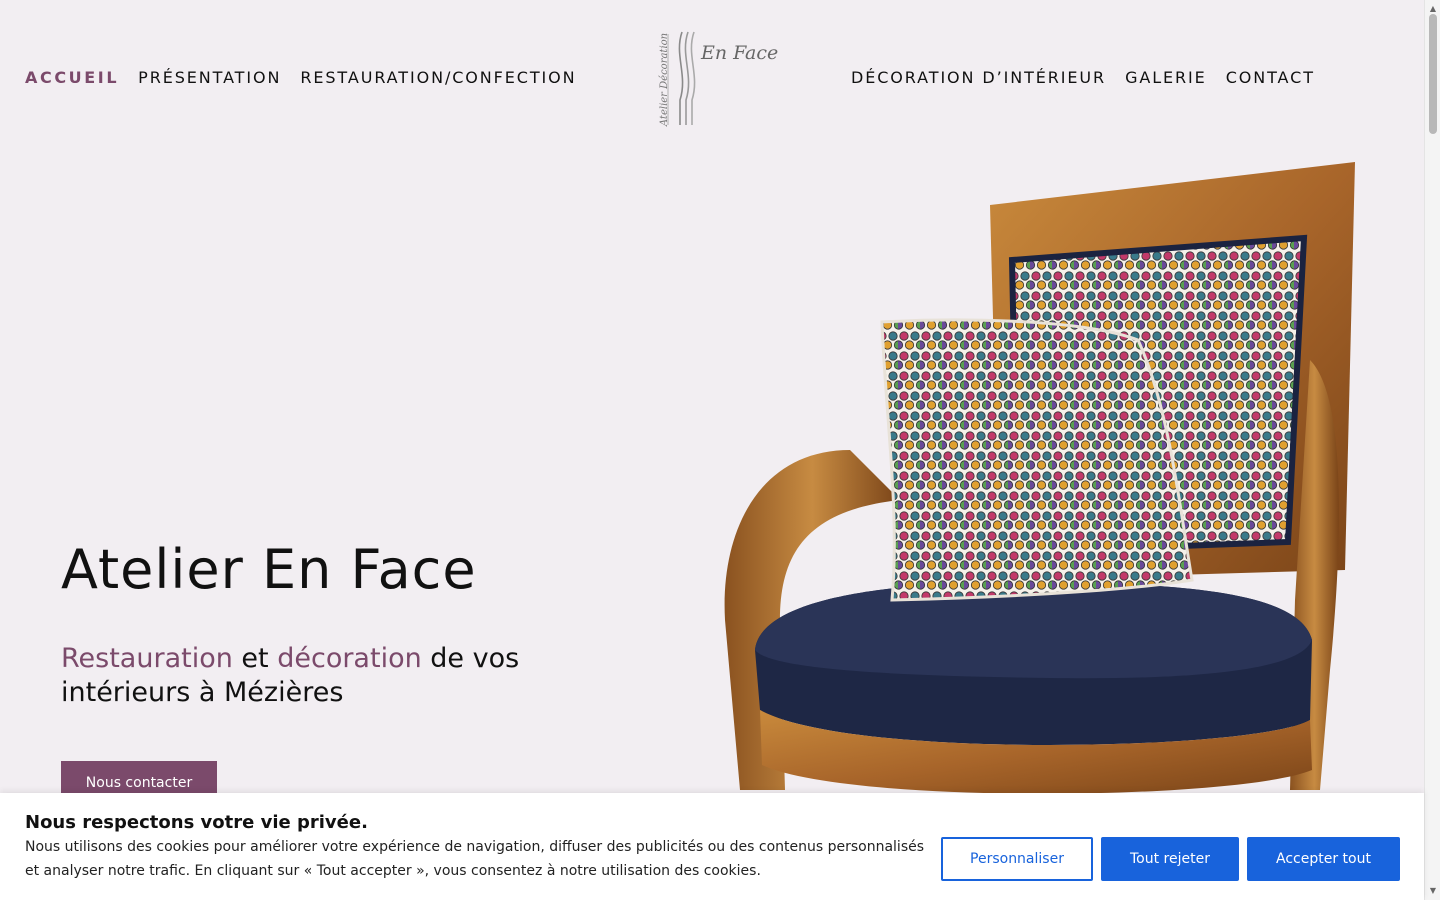 Image resolution: width=1440 pixels, height=900 pixels. I want to click on hero-subtitle-accent-restauration: Restauration, so click(147, 658).